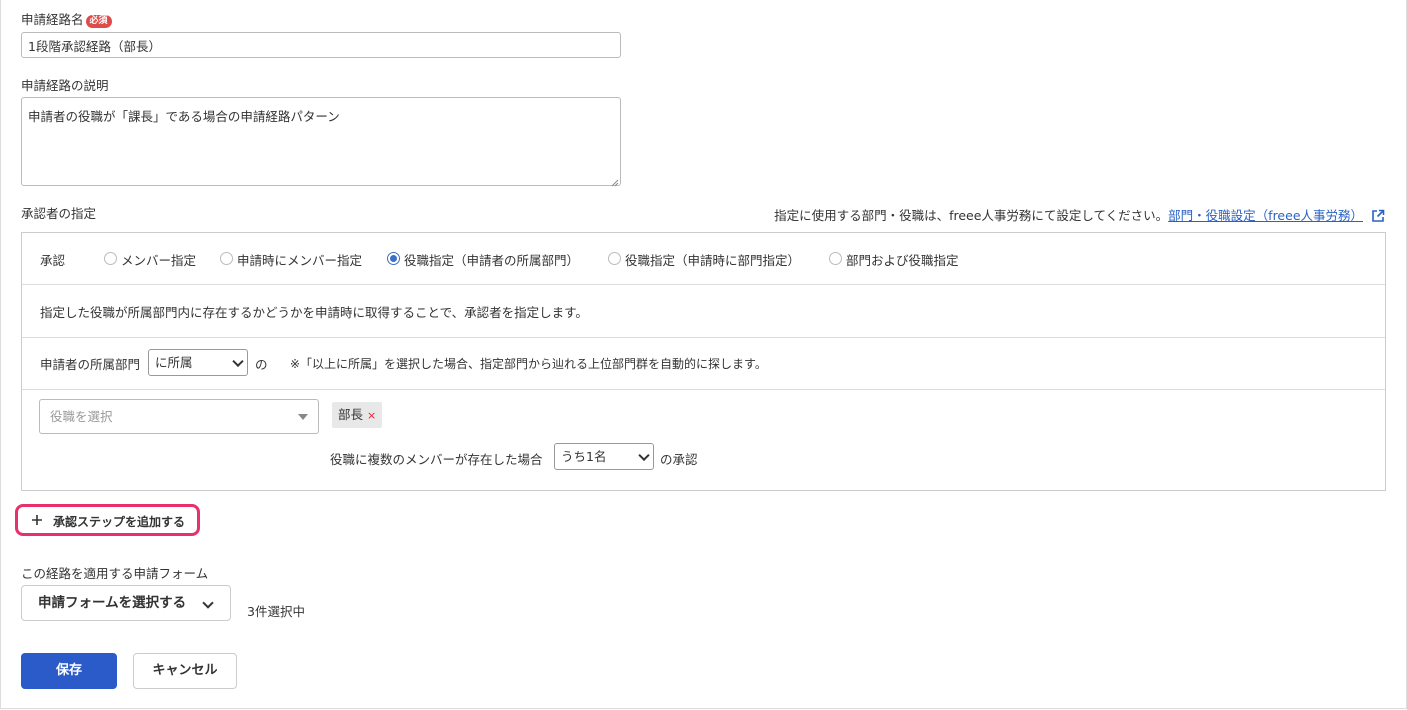 Image resolution: width=1407 pixels, height=710 pixels. I want to click on add-approval-step-button: 承認ステップを追加する, so click(107, 520).